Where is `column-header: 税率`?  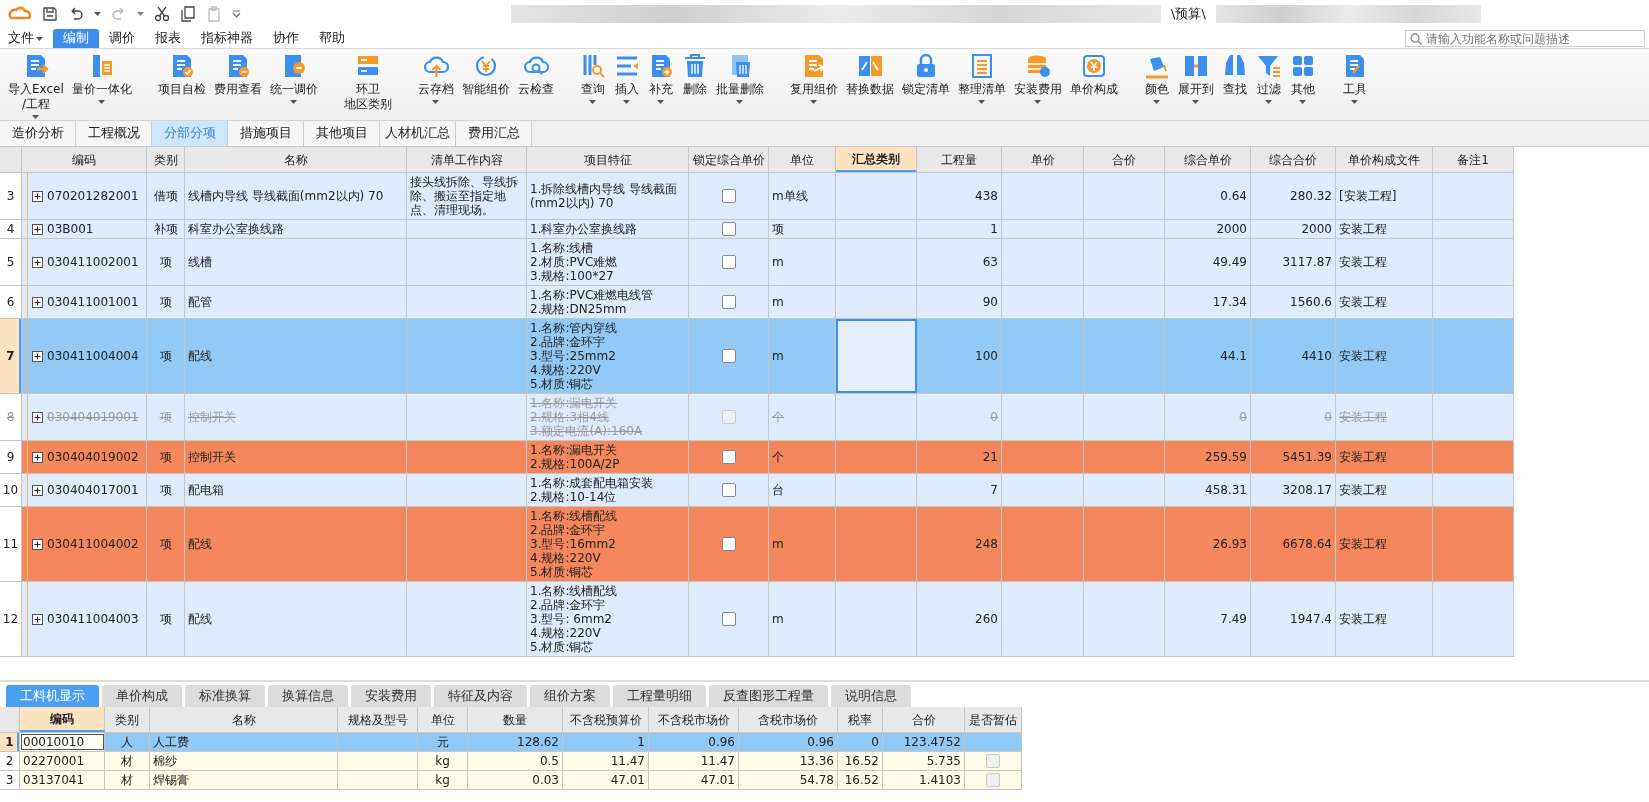 column-header: 税率 is located at coordinates (860, 719).